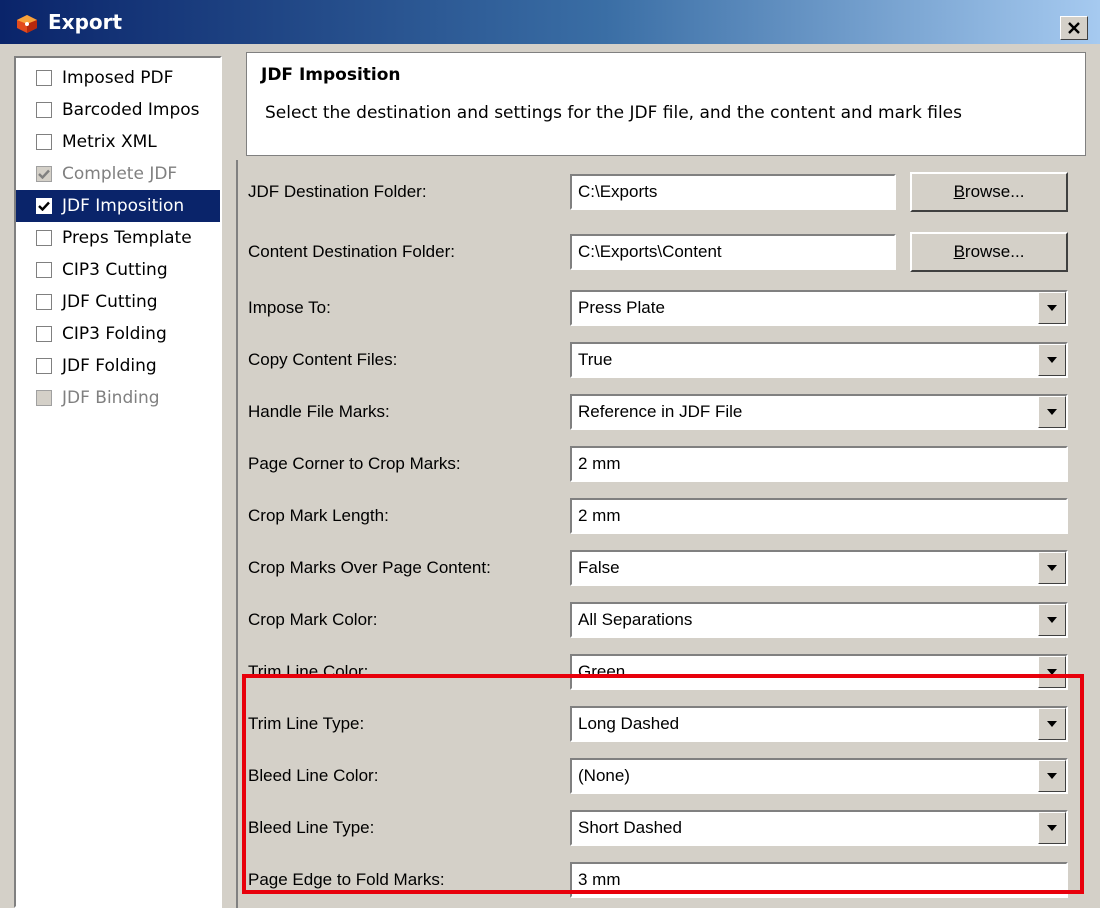 The width and height of the screenshot is (1100, 908). I want to click on fold-marks-field: 3 mm, so click(819, 880).